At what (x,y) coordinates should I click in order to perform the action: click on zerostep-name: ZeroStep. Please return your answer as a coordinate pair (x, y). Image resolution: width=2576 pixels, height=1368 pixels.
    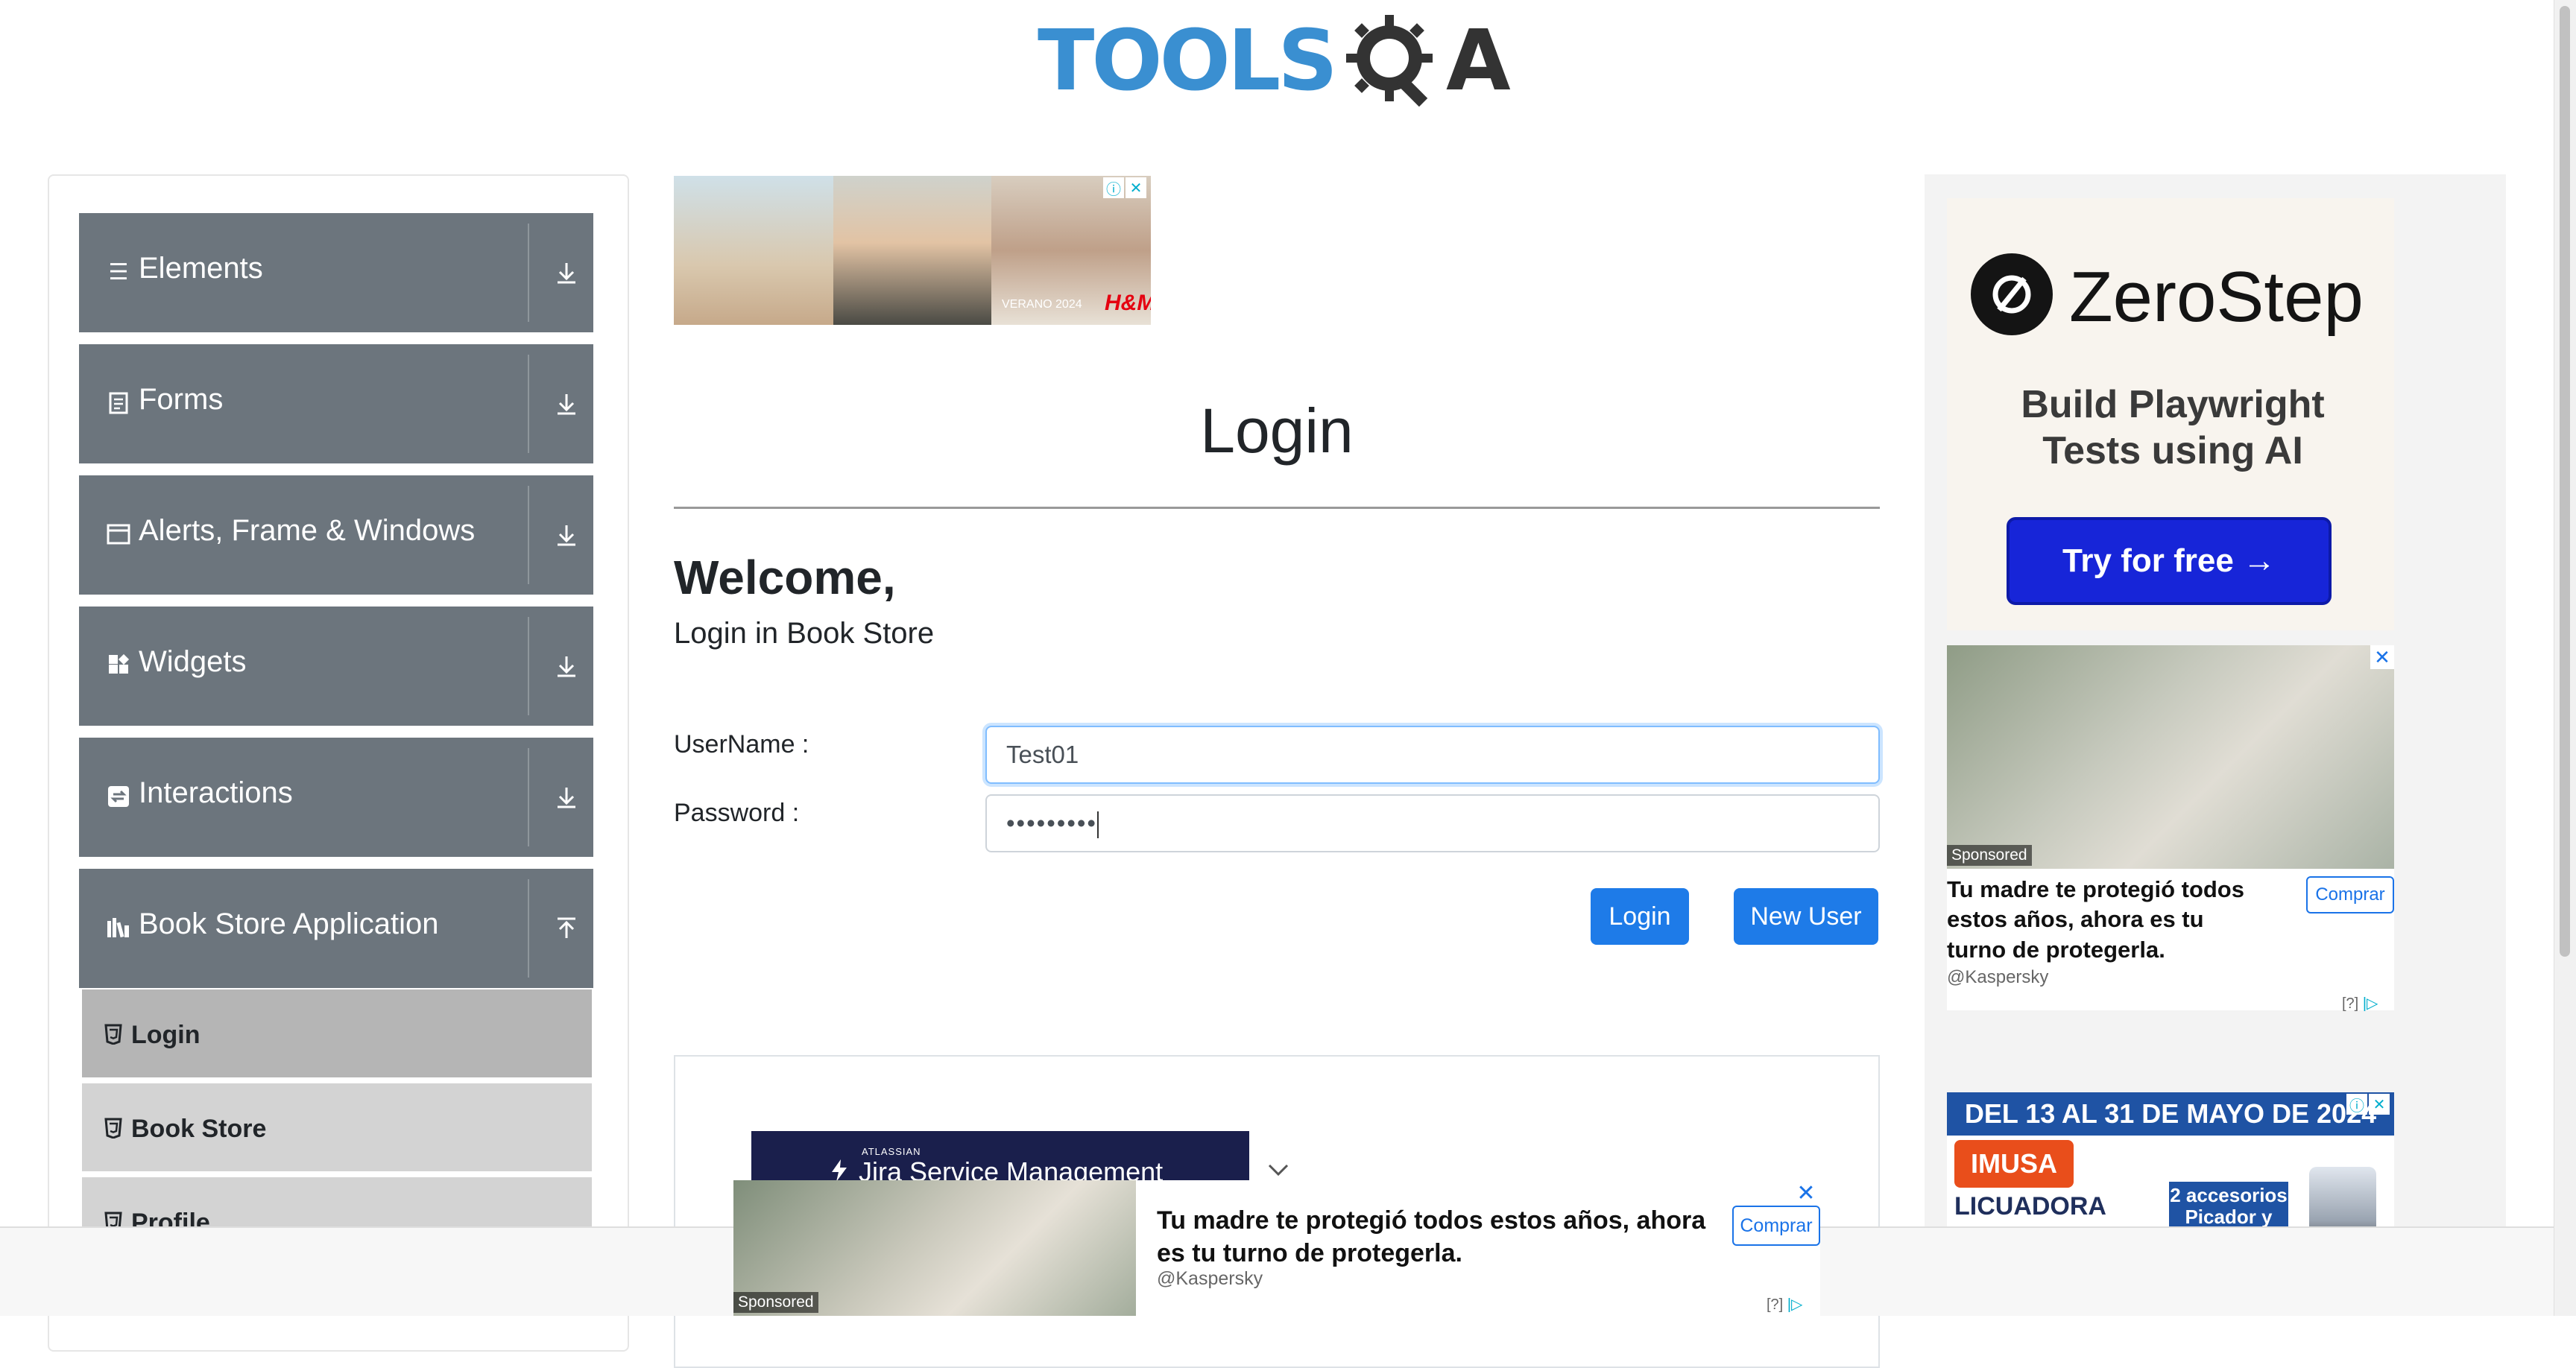
    Looking at the image, I should click on (2216, 297).